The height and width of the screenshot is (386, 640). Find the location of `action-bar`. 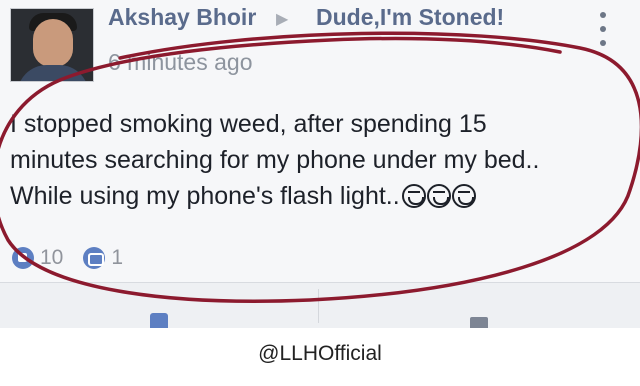

action-bar is located at coordinates (320, 305).